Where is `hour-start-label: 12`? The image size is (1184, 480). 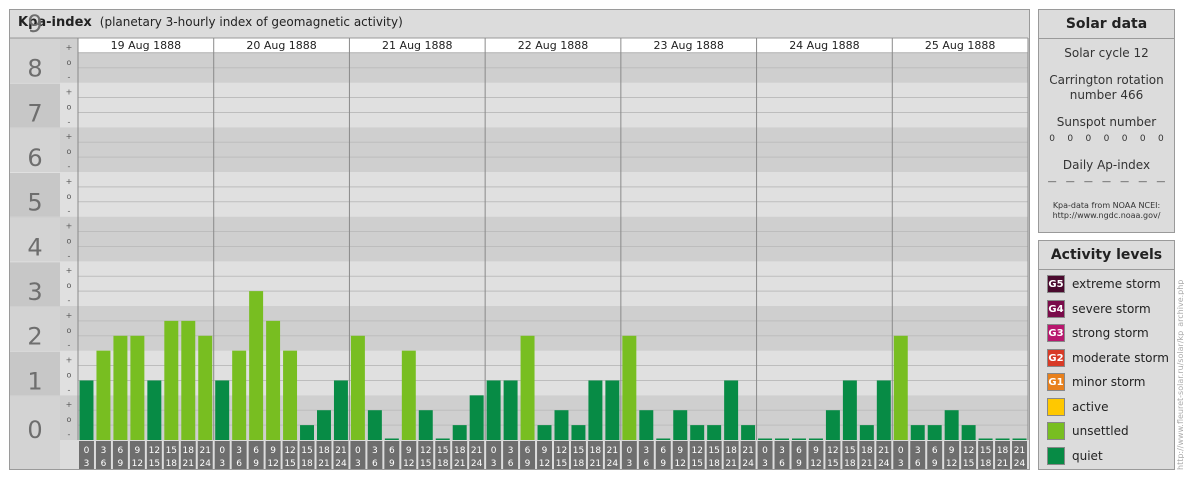
hour-start-label: 12 is located at coordinates (425, 451).